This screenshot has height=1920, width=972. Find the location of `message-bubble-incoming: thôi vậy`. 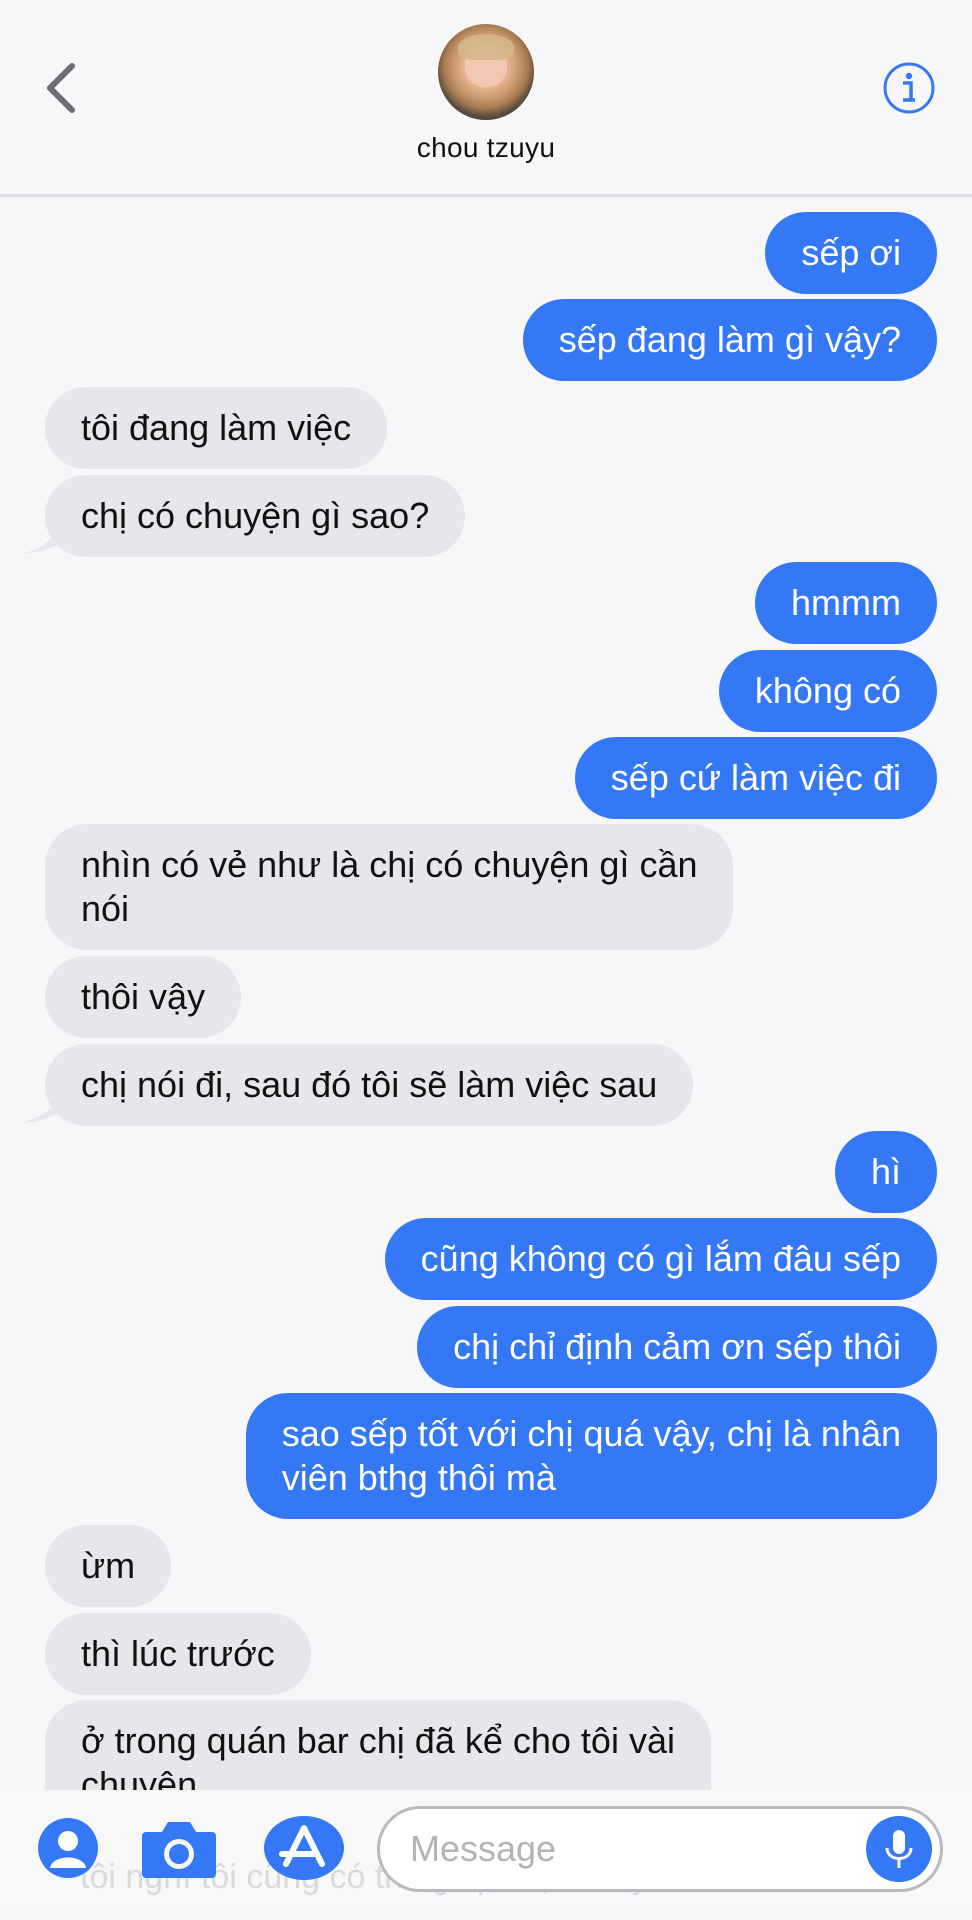

message-bubble-incoming: thôi vậy is located at coordinates (143, 997).